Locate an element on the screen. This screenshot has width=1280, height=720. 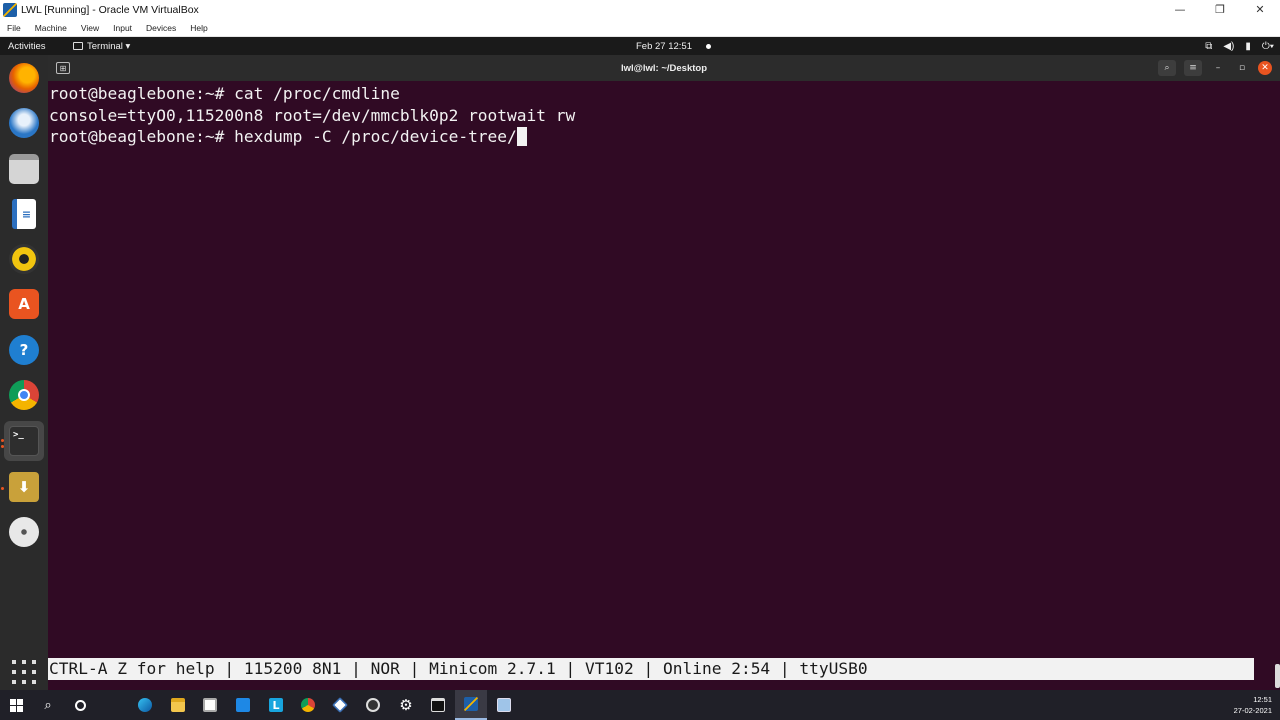
notification-dot-icon is located at coordinates (708, 46).